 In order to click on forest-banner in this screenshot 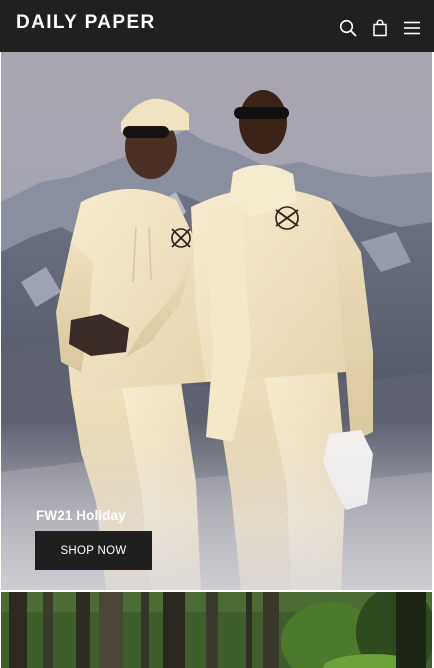, I will do `click(216, 630)`.